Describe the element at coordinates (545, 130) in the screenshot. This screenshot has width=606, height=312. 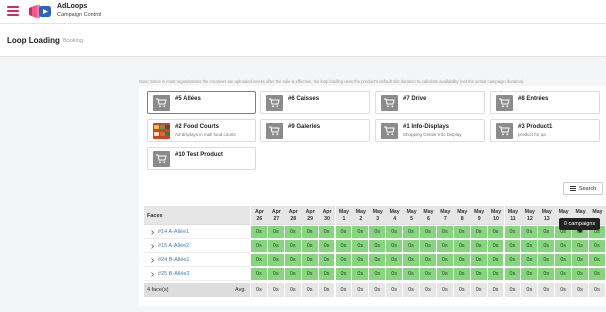
I see `product-card: #3 Product1 product for qa` at that location.